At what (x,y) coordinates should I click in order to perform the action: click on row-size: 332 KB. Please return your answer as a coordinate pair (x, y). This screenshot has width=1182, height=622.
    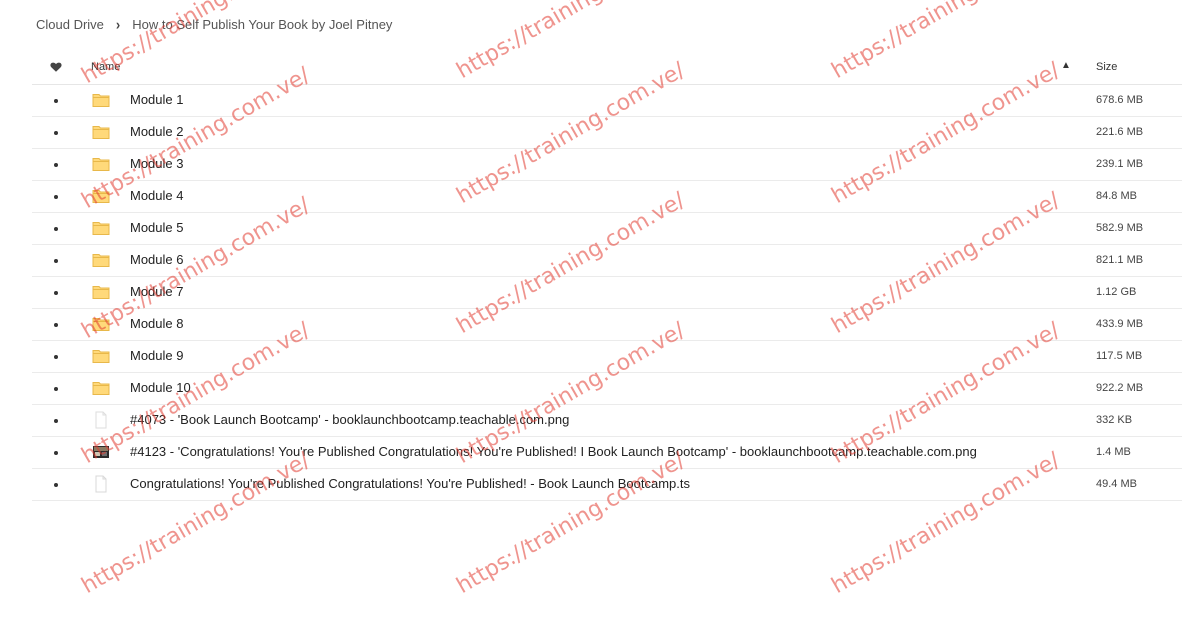
    Looking at the image, I should click on (1114, 420).